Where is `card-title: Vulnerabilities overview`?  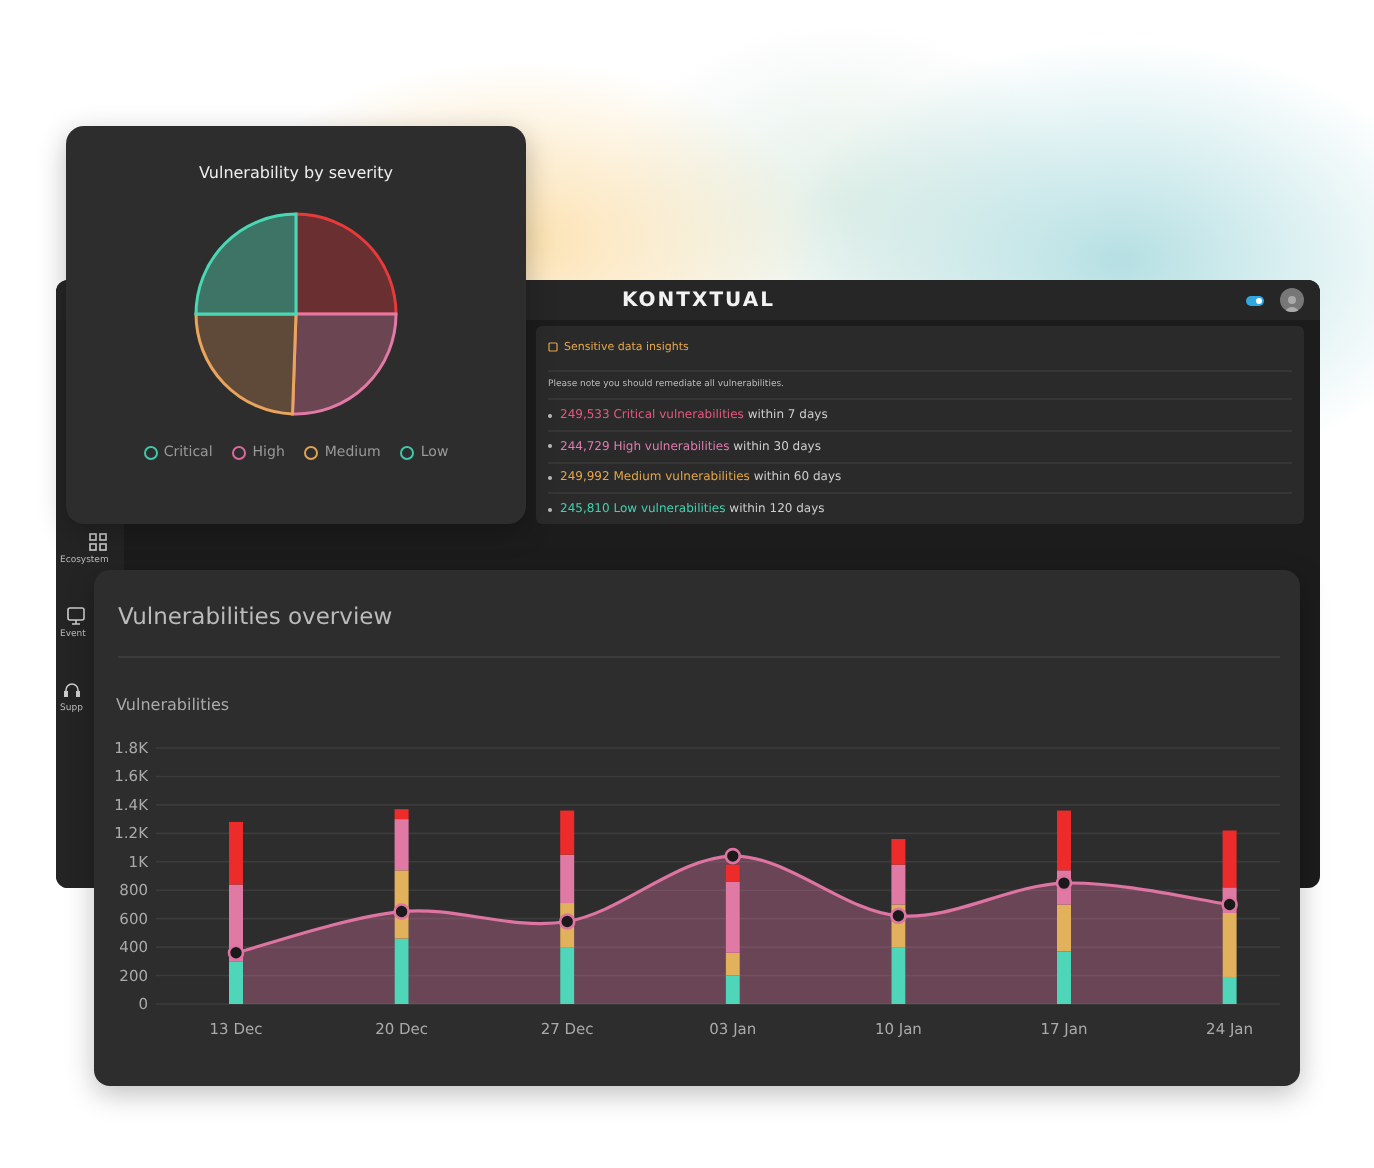
card-title: Vulnerabilities overview is located at coordinates (255, 616).